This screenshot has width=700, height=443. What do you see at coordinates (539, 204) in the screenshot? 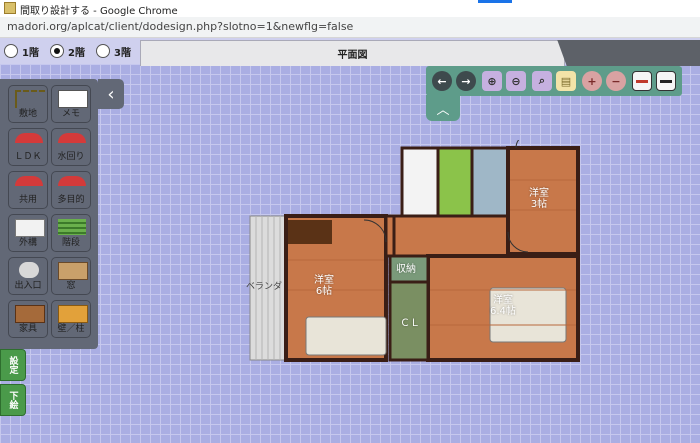
I see `room-north-east-size: 3帖` at bounding box center [539, 204].